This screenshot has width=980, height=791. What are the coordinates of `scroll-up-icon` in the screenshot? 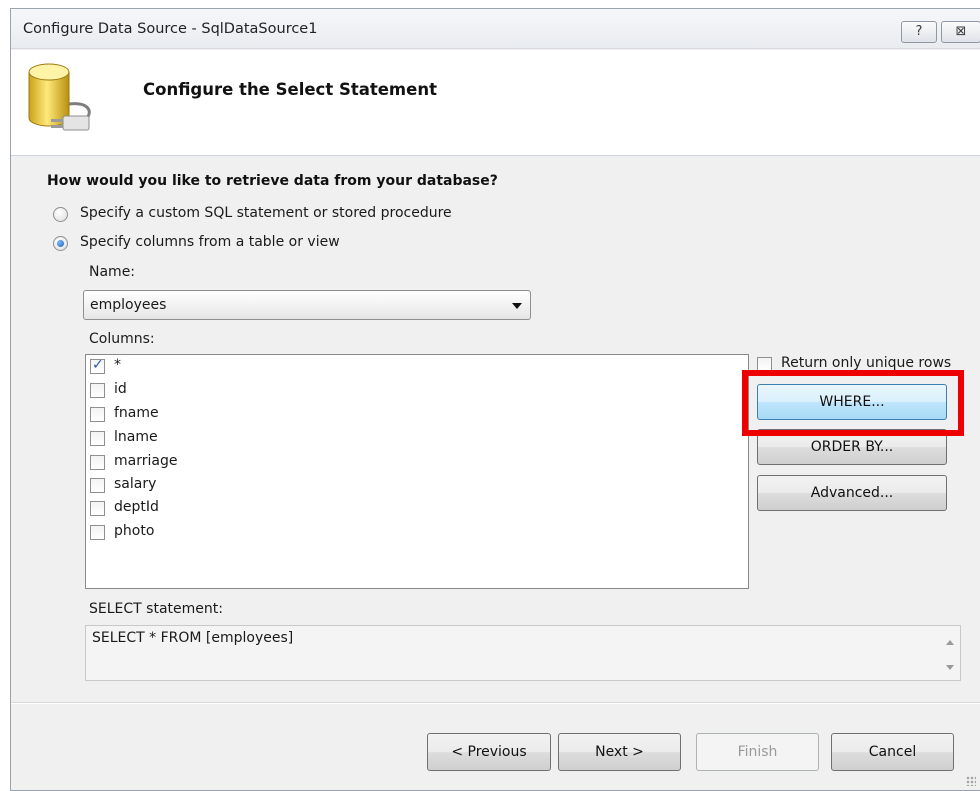 It's located at (950, 642).